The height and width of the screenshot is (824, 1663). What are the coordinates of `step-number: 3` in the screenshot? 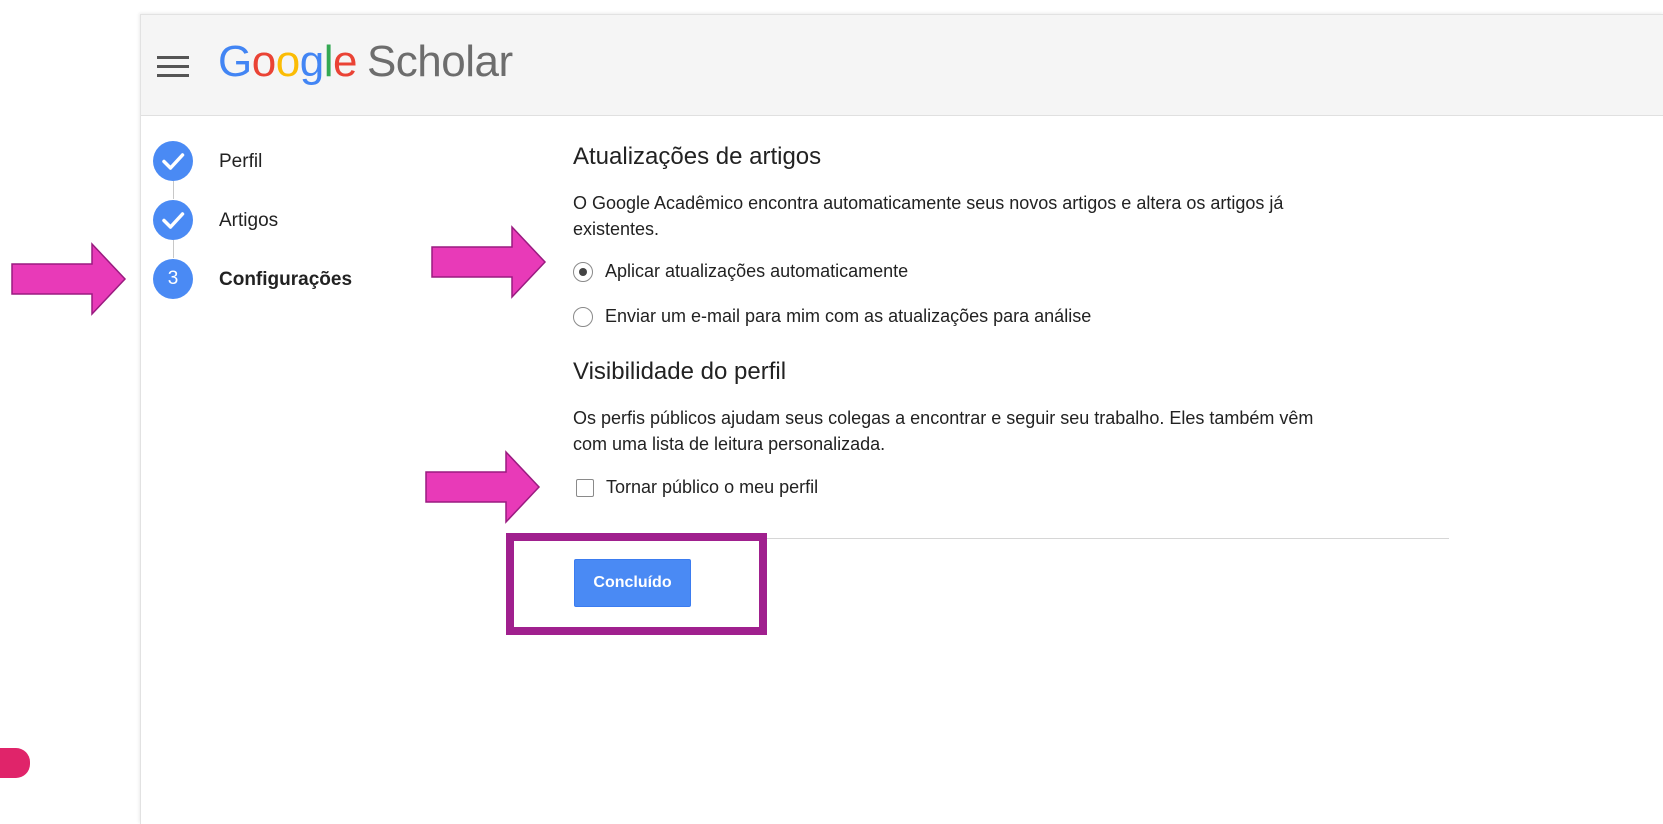 It's located at (173, 279).